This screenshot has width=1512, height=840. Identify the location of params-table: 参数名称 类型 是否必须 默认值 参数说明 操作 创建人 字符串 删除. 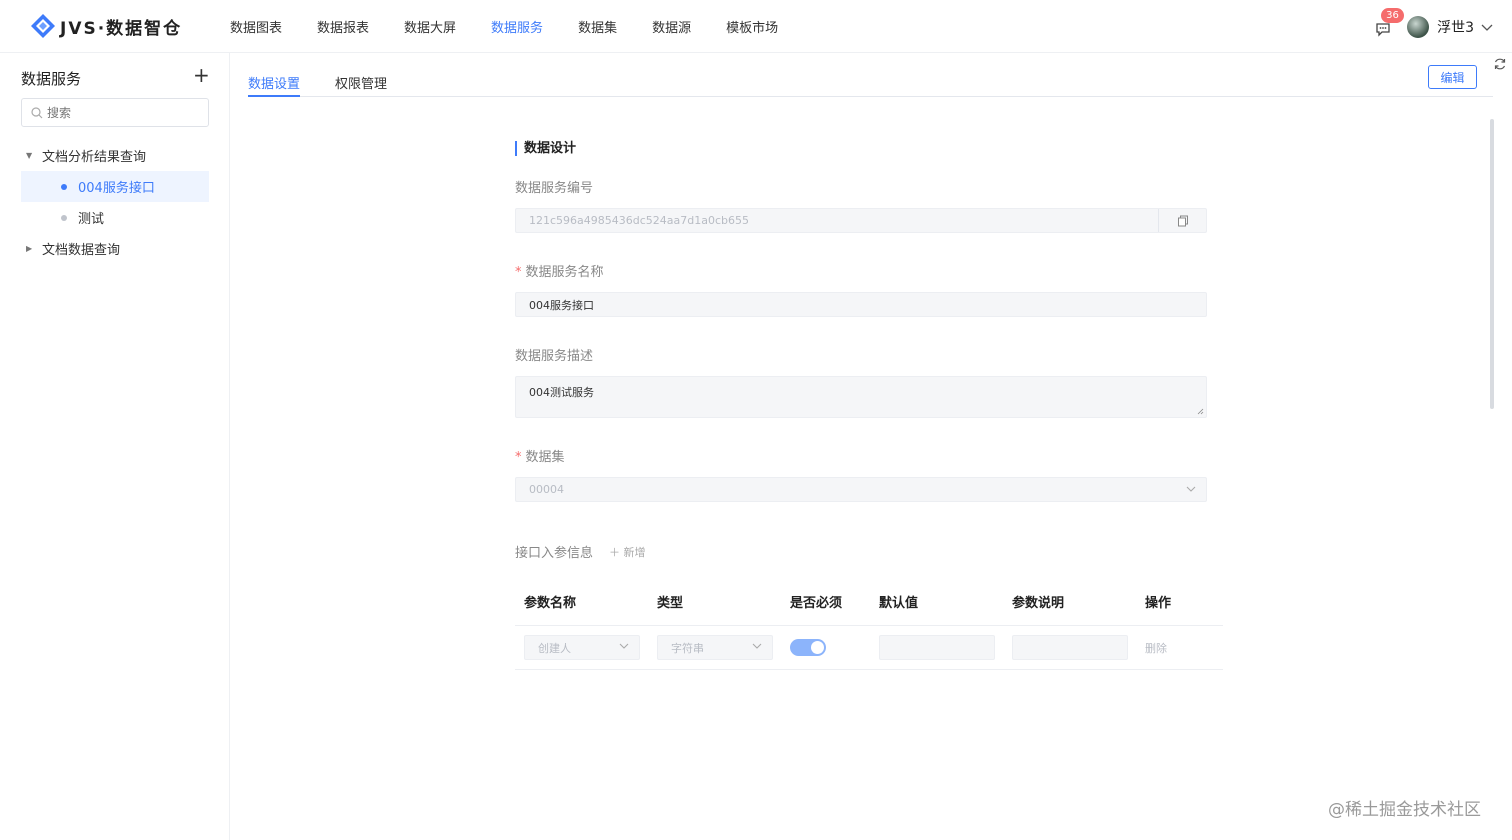
(869, 624).